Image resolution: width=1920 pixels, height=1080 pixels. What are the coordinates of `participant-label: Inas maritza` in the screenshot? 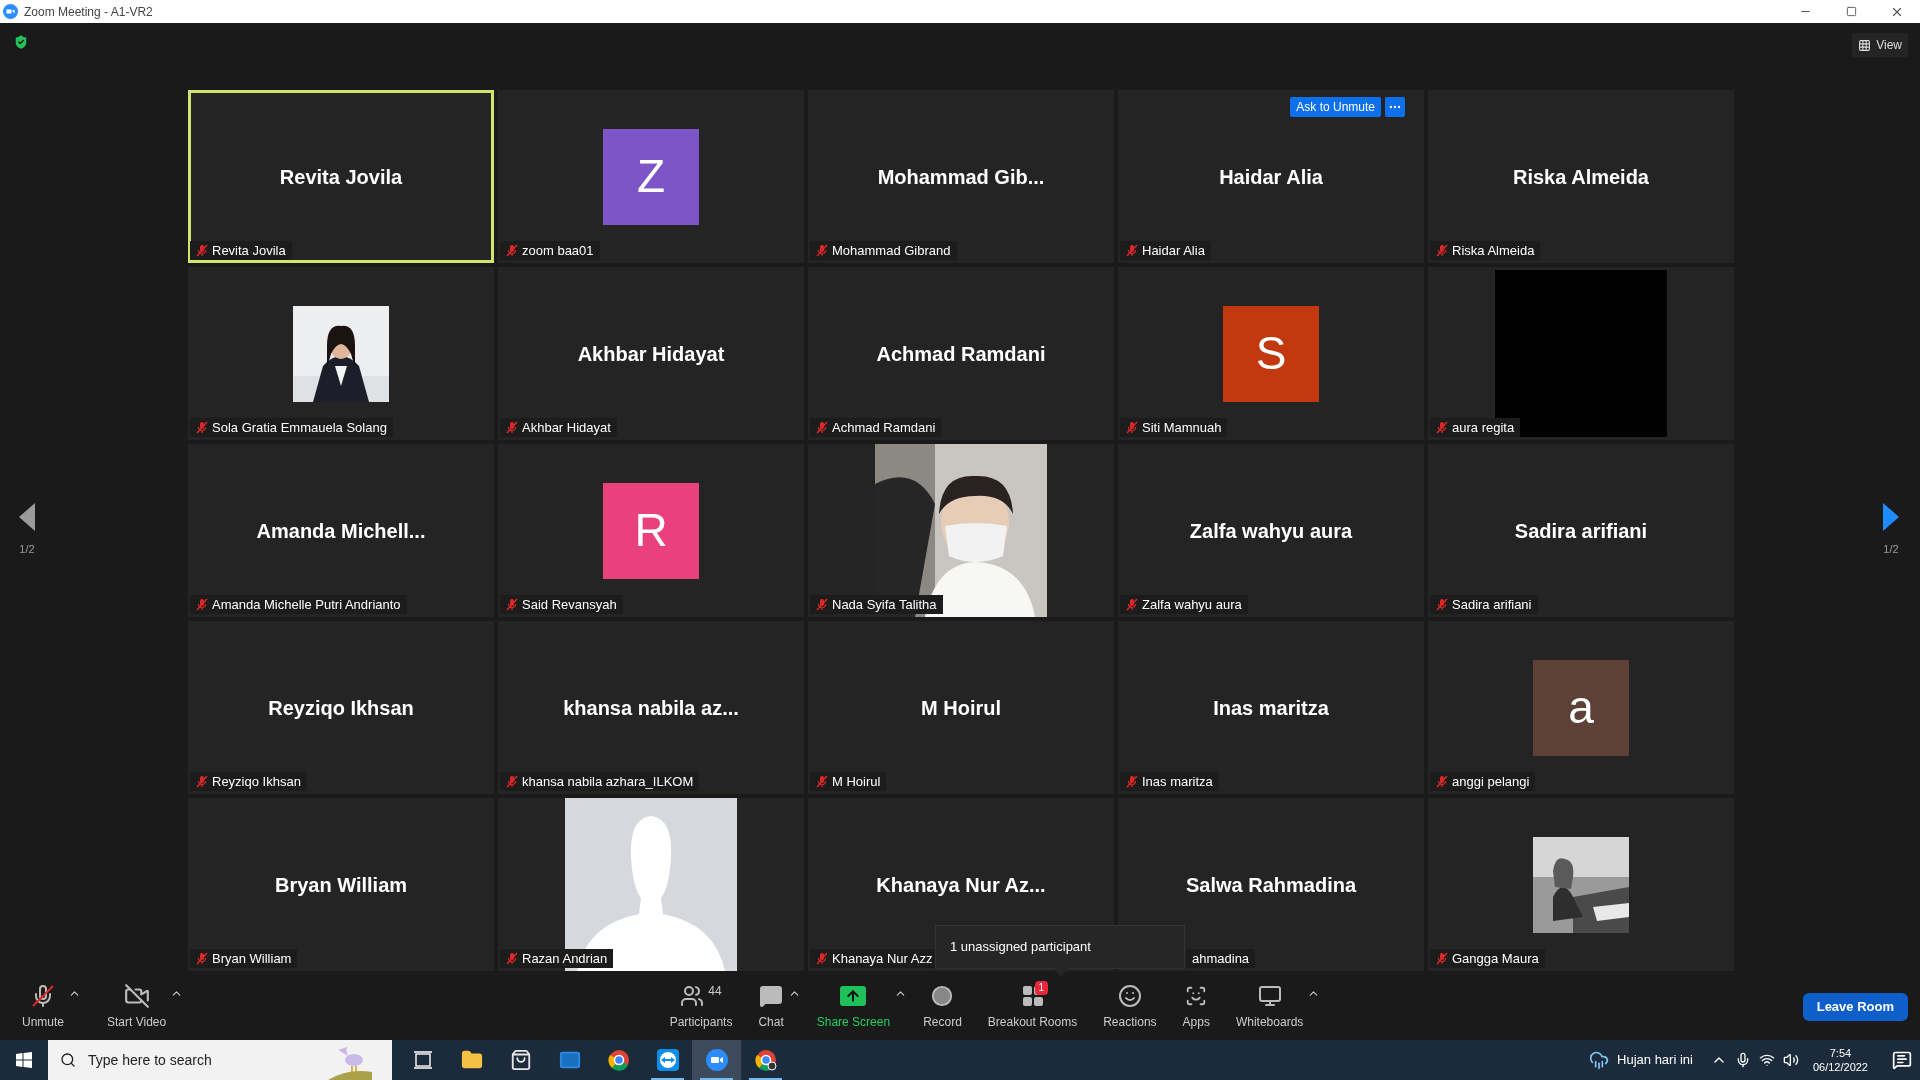 It's located at (1177, 781).